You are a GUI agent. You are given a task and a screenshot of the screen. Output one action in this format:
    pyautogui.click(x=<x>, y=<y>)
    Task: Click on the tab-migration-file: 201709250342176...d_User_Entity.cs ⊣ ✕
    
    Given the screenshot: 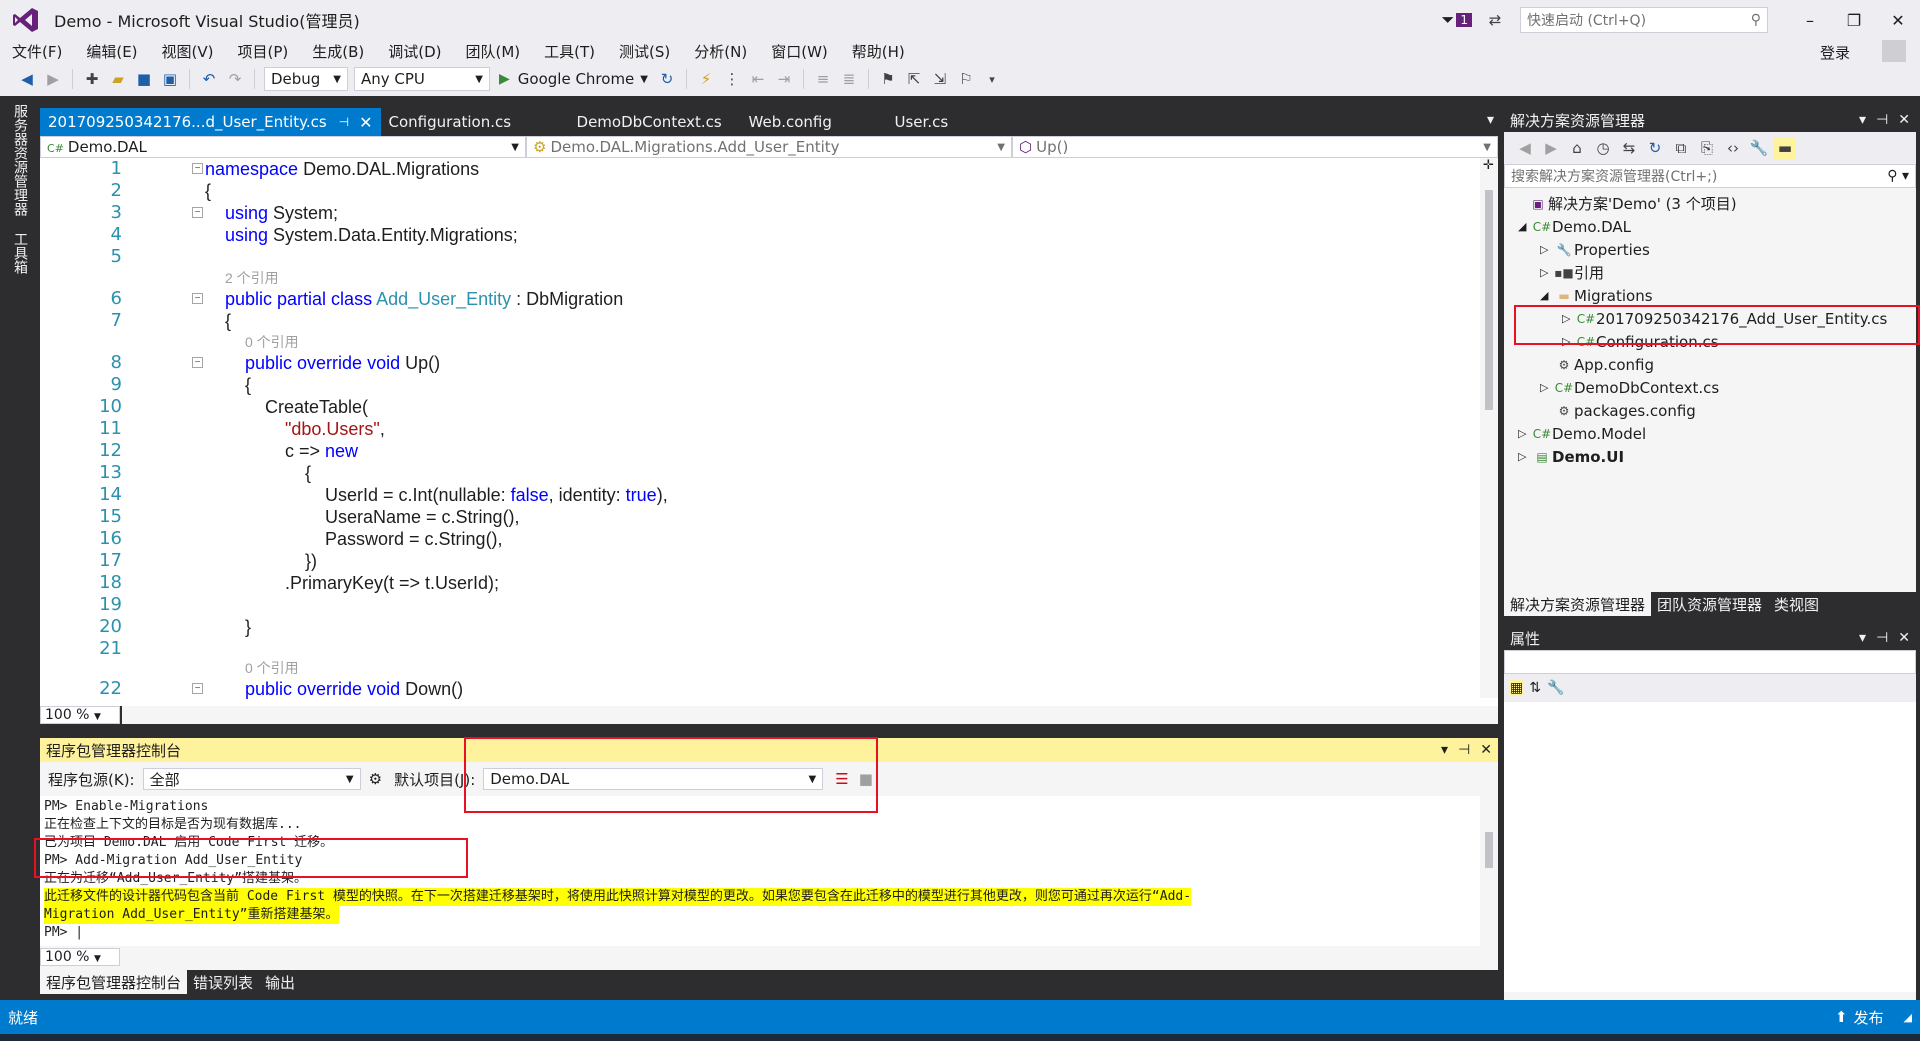 What is the action you would take?
    pyautogui.click(x=210, y=122)
    